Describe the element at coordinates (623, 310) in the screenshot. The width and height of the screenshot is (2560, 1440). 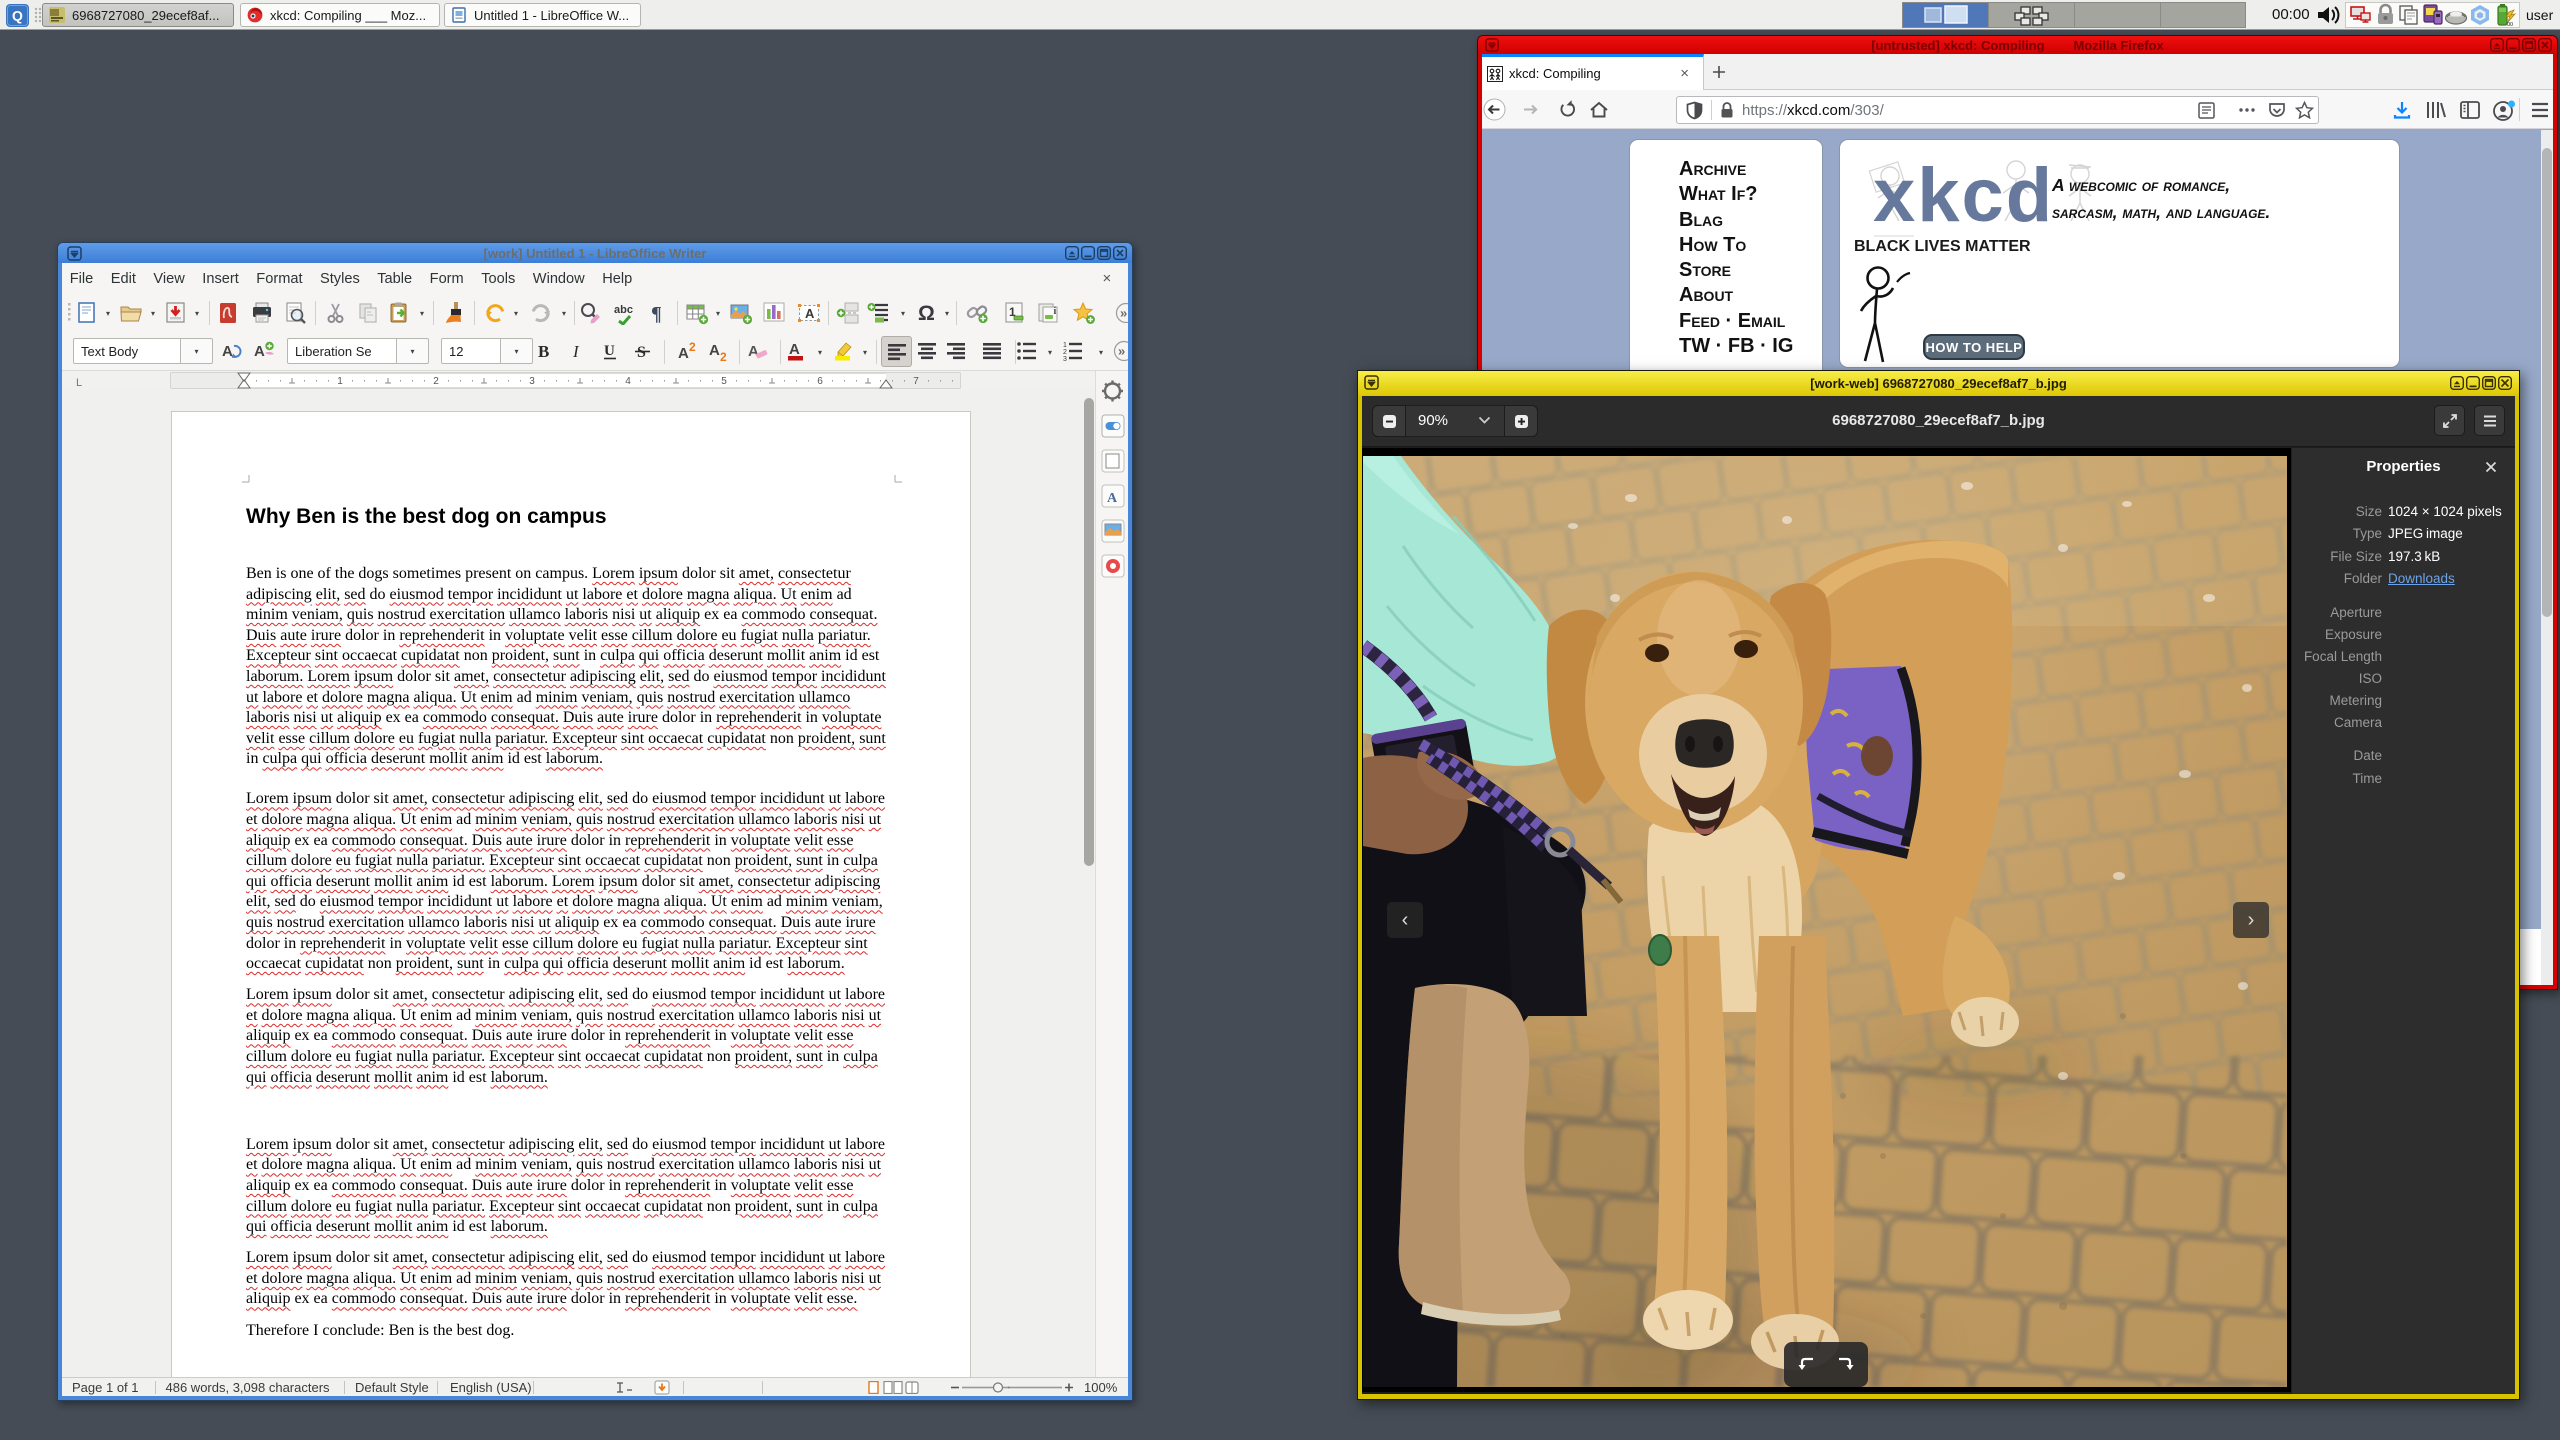
I see `svg-text: abc` at that location.